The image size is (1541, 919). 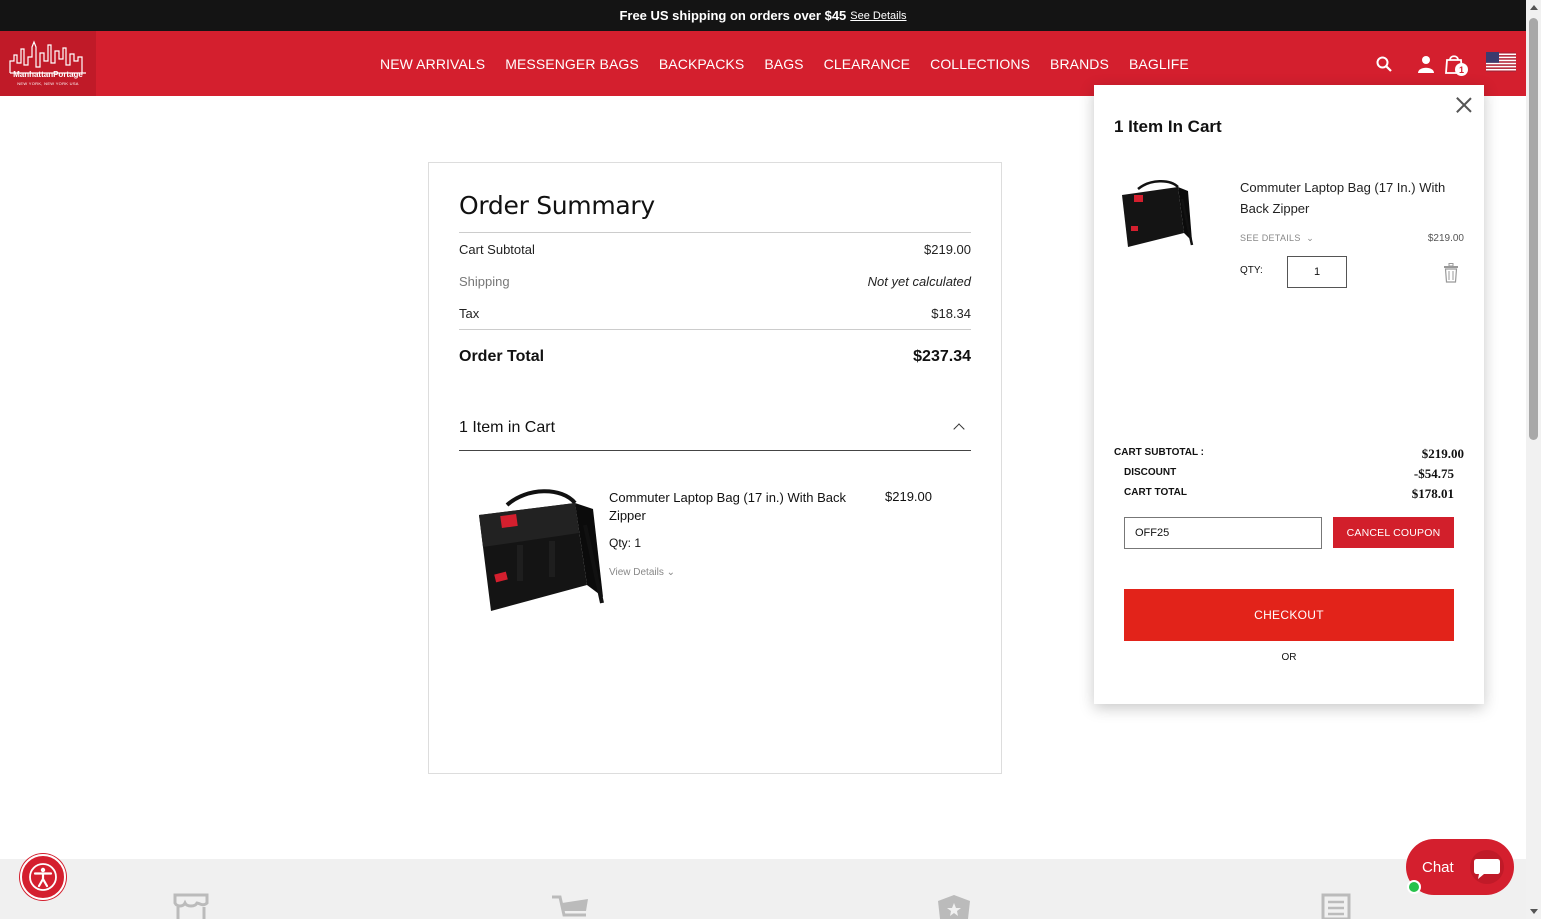 I want to click on tax-label: Tax, so click(x=469, y=313).